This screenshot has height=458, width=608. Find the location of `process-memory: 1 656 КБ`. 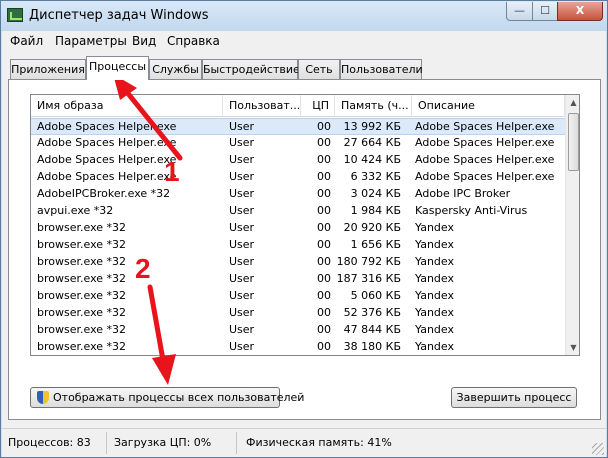

process-memory: 1 656 КБ is located at coordinates (375, 244).